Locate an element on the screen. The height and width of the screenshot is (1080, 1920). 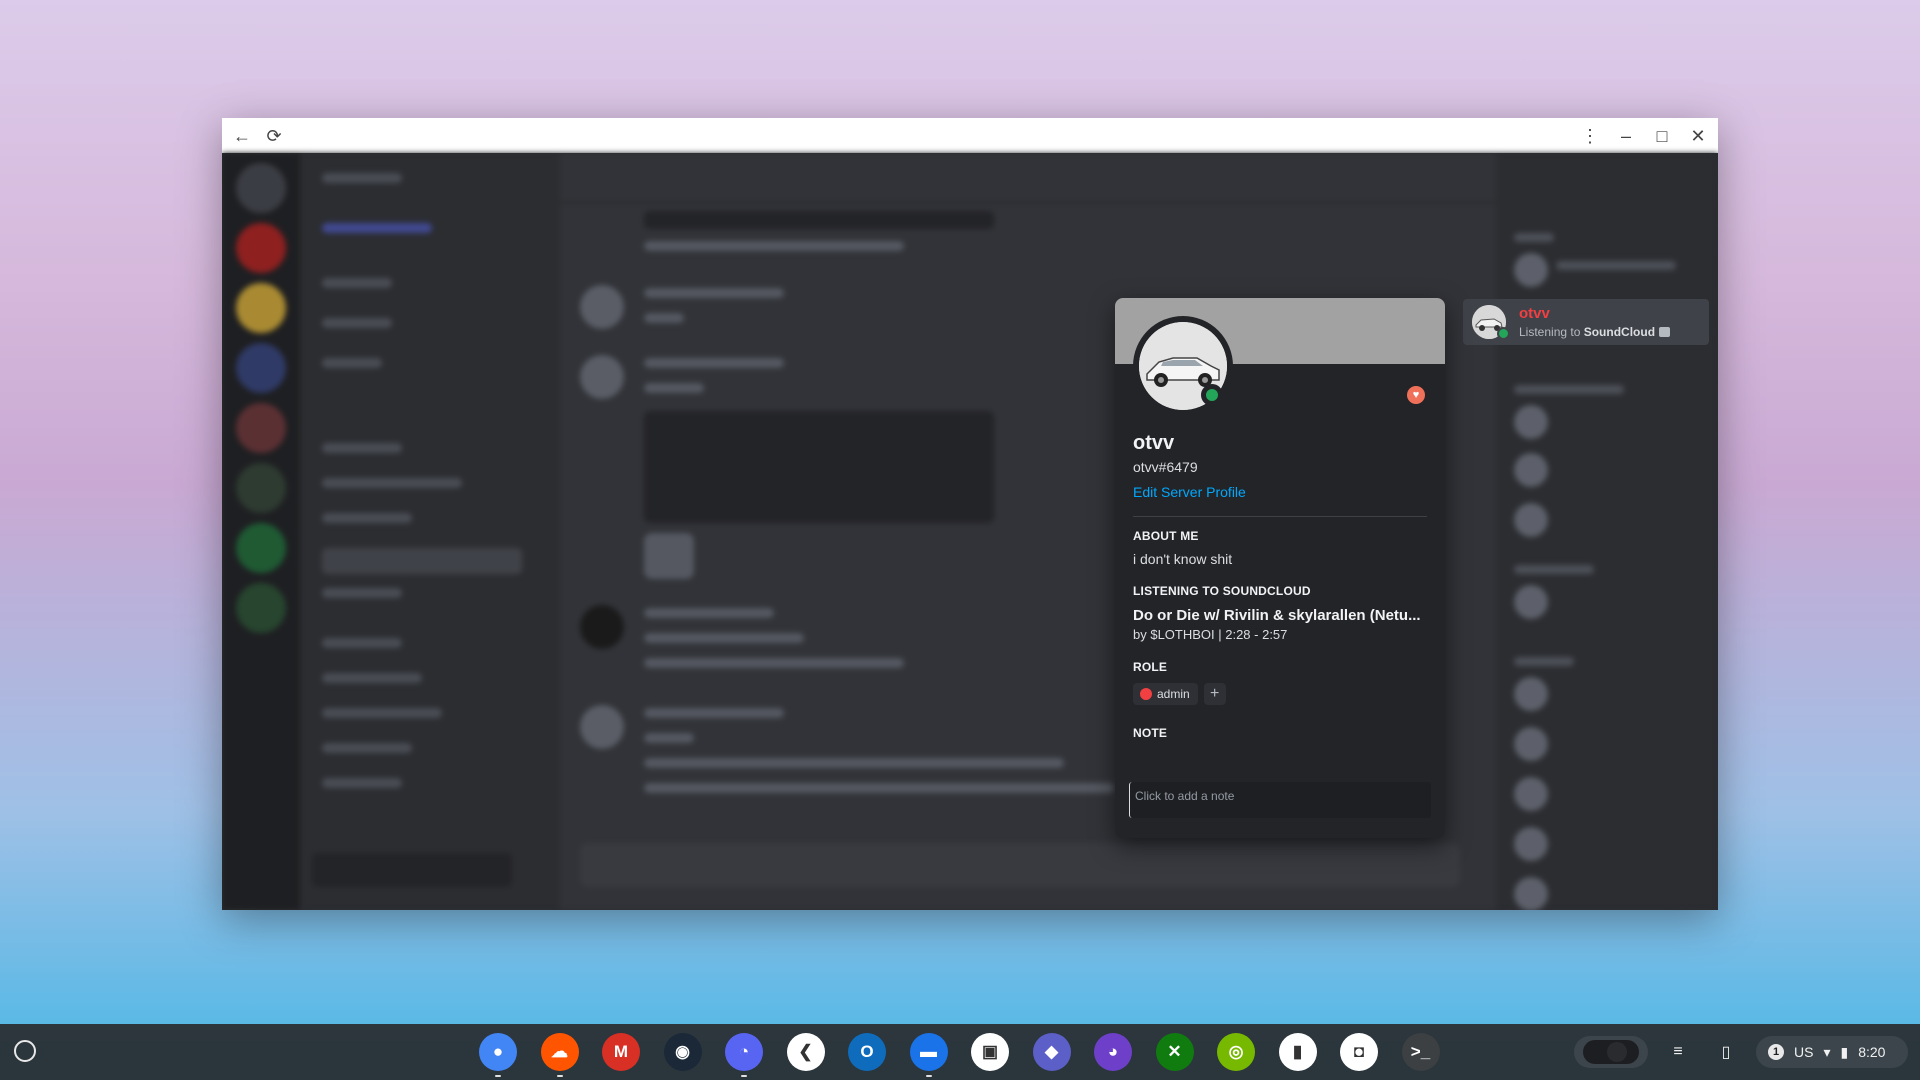
soundcloud-icon: ☁ is located at coordinates (559, 1055).